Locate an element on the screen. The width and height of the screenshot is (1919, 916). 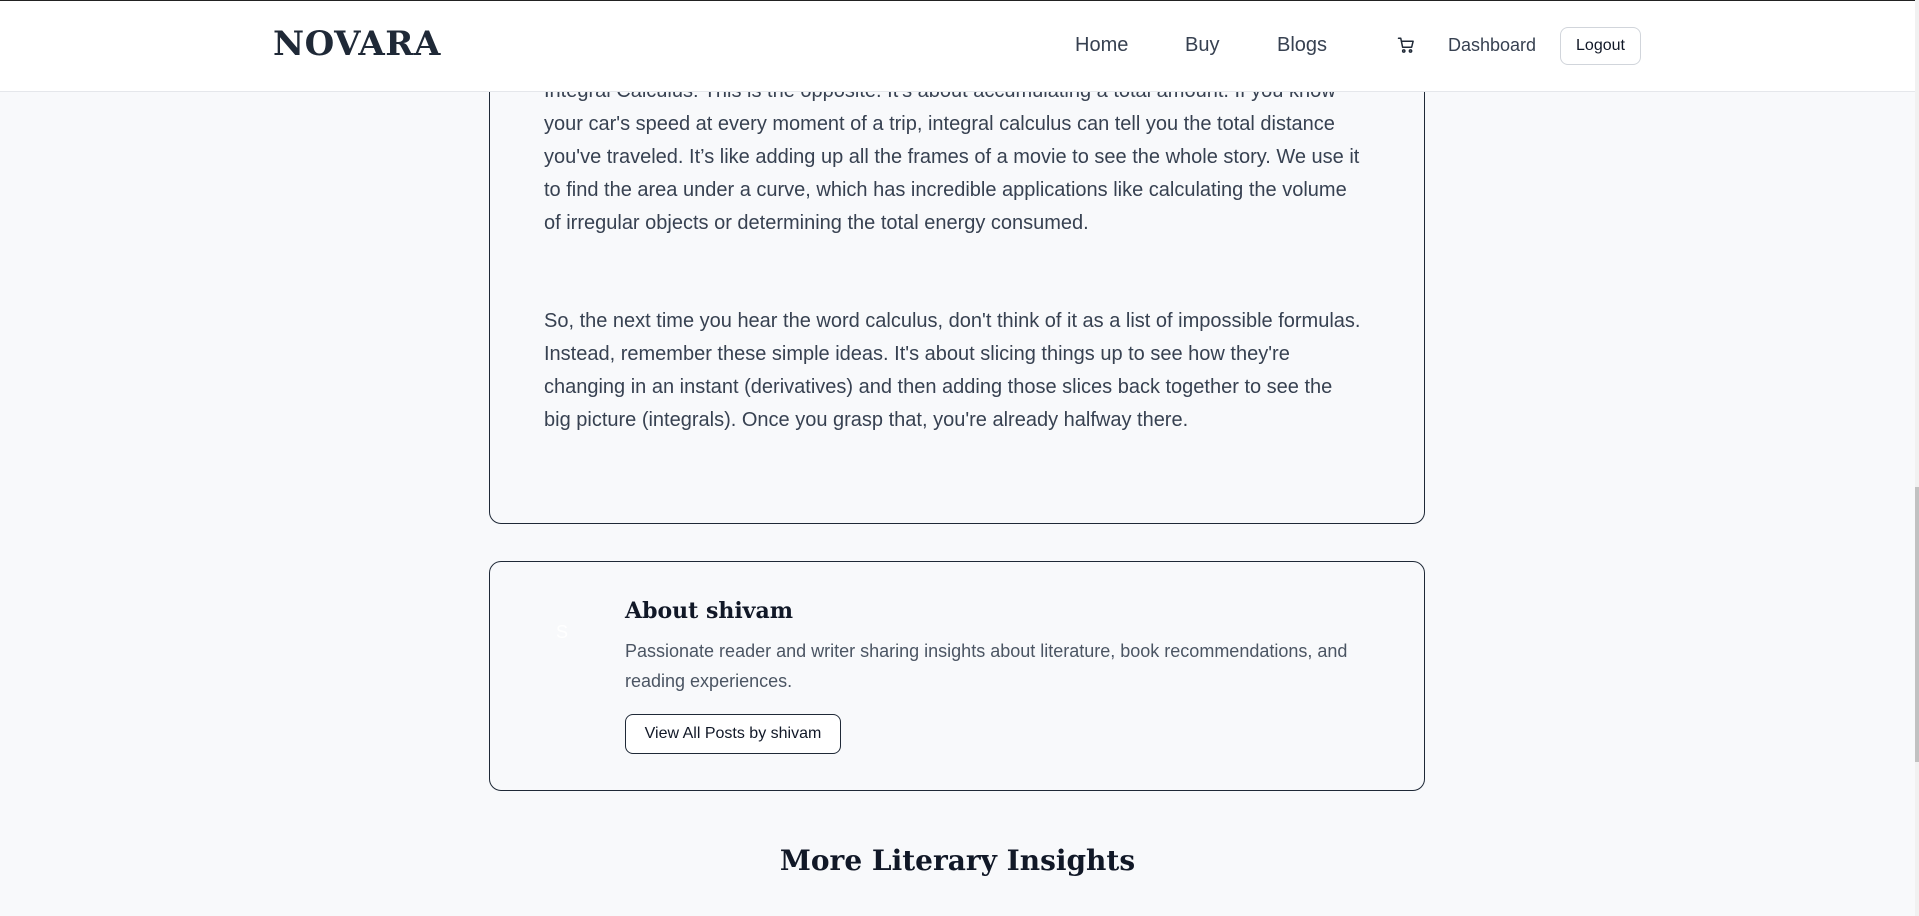
nav-blogs-link: Blogs is located at coordinates (1302, 45).